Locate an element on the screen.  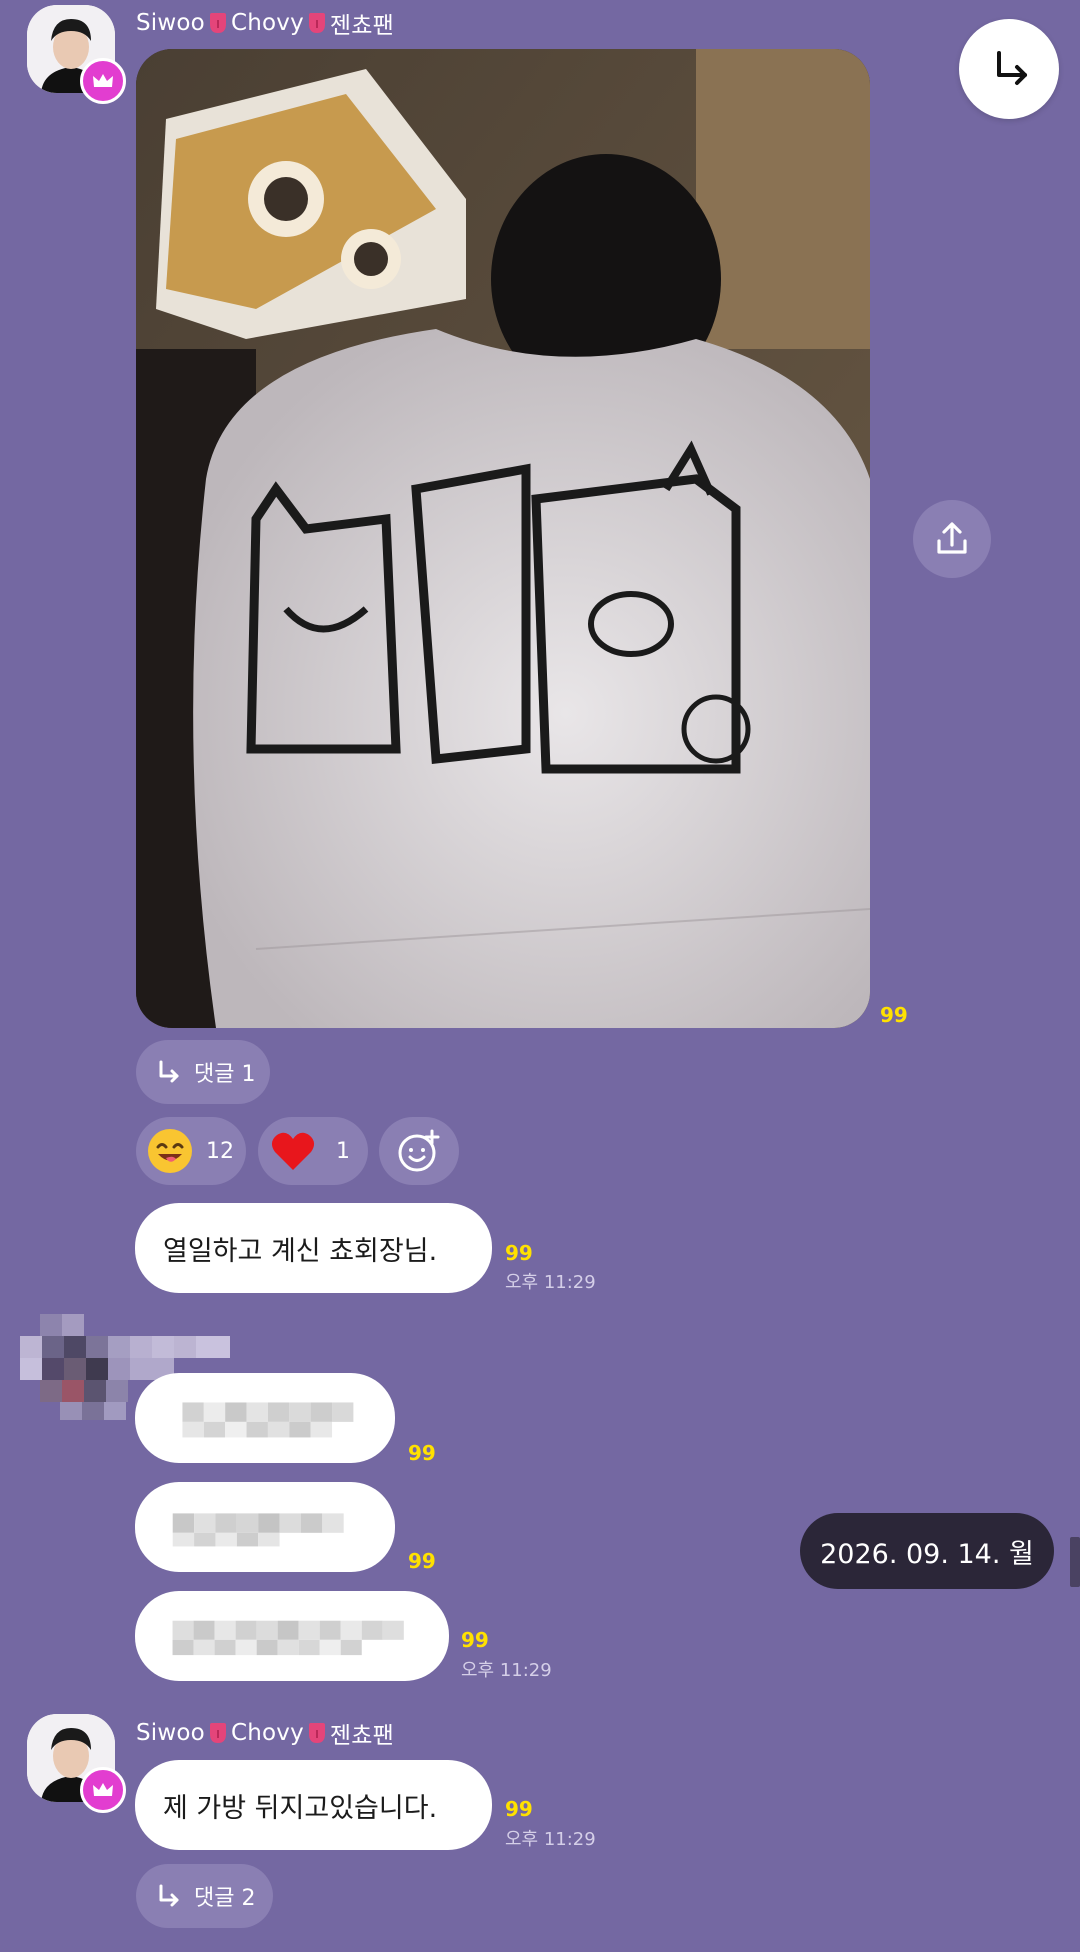
grin-emoji-icon is located at coordinates (170, 1151).